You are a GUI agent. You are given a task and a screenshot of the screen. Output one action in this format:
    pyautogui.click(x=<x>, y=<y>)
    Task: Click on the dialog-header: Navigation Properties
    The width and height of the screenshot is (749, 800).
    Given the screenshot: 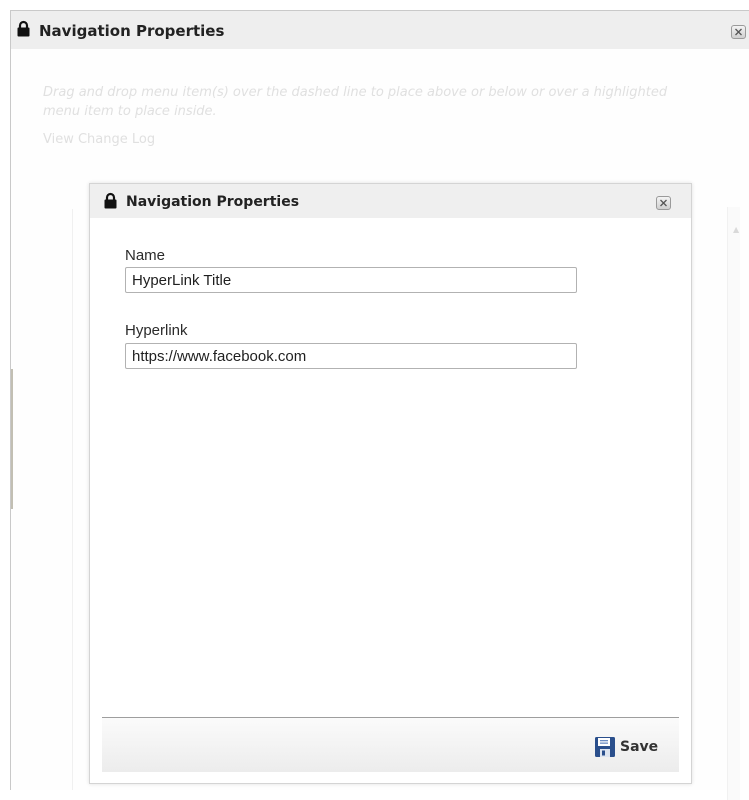 What is the action you would take?
    pyautogui.click(x=390, y=201)
    